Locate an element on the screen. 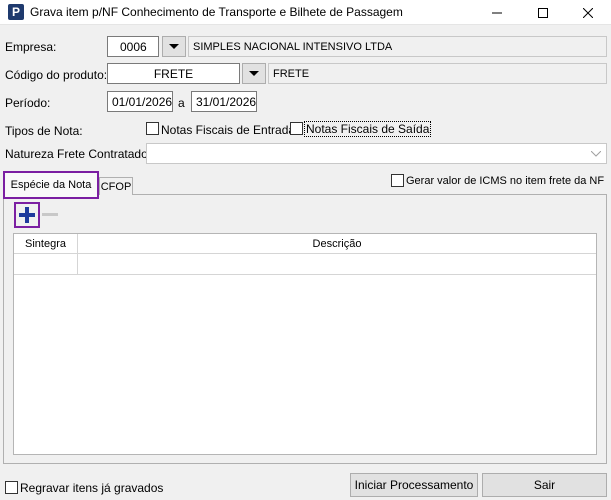 The width and height of the screenshot is (611, 500). regravar-checkbox is located at coordinates (11, 487).